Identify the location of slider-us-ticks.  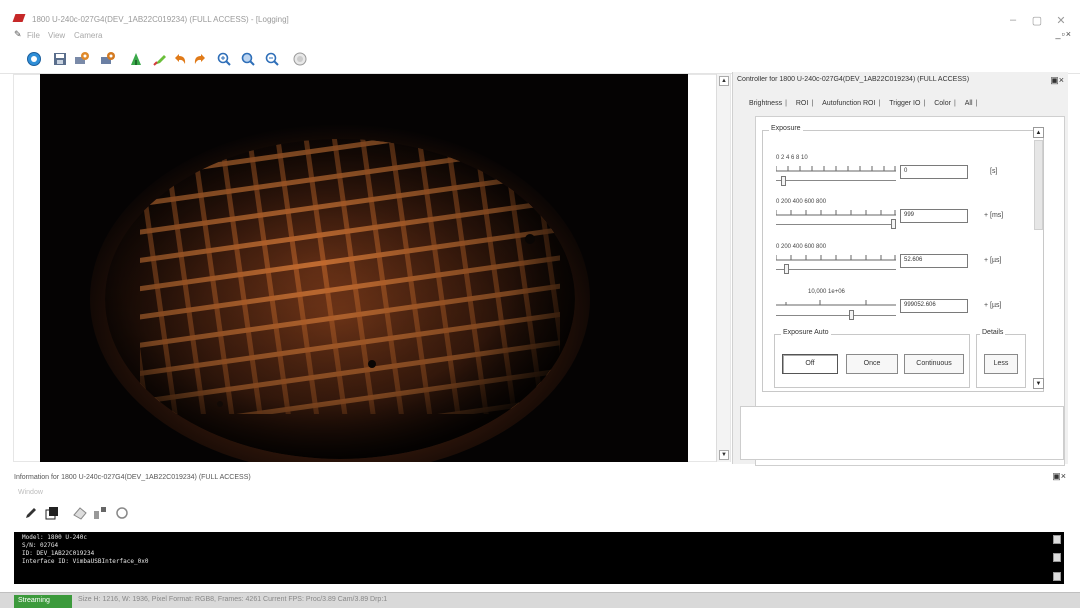
(836, 258).